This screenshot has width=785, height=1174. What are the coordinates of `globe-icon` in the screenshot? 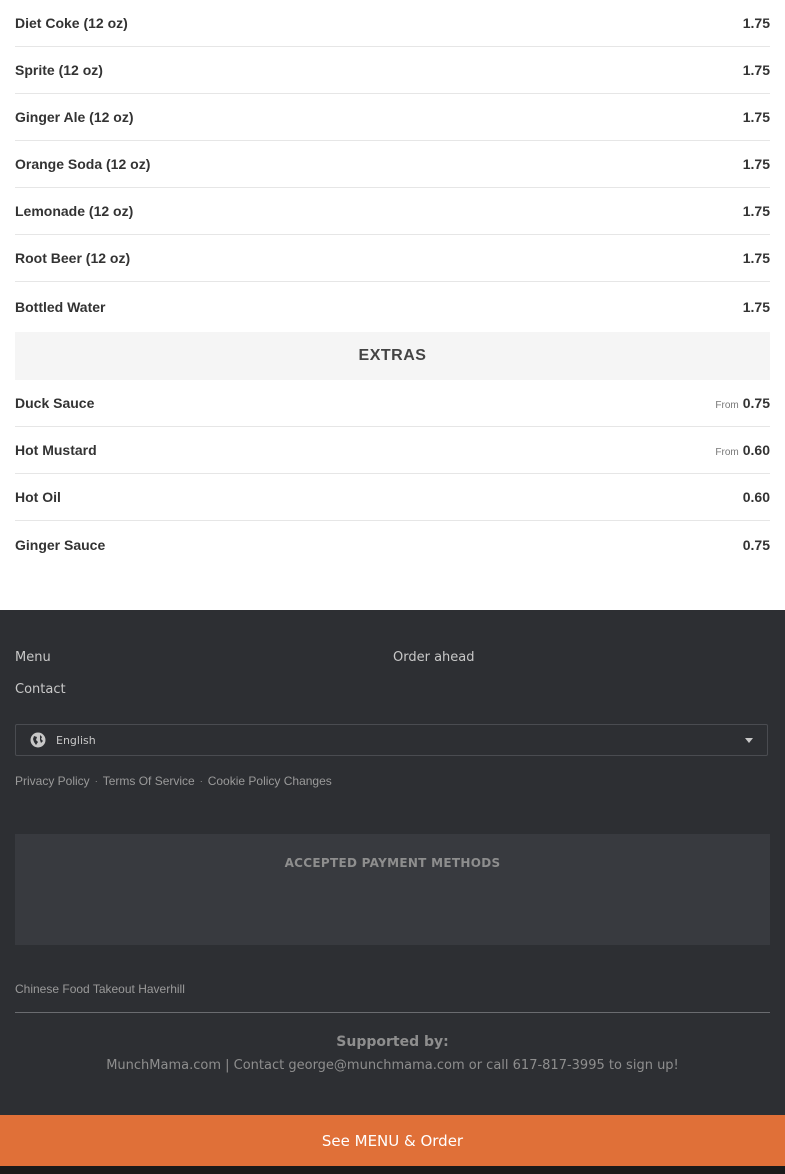 It's located at (38, 740).